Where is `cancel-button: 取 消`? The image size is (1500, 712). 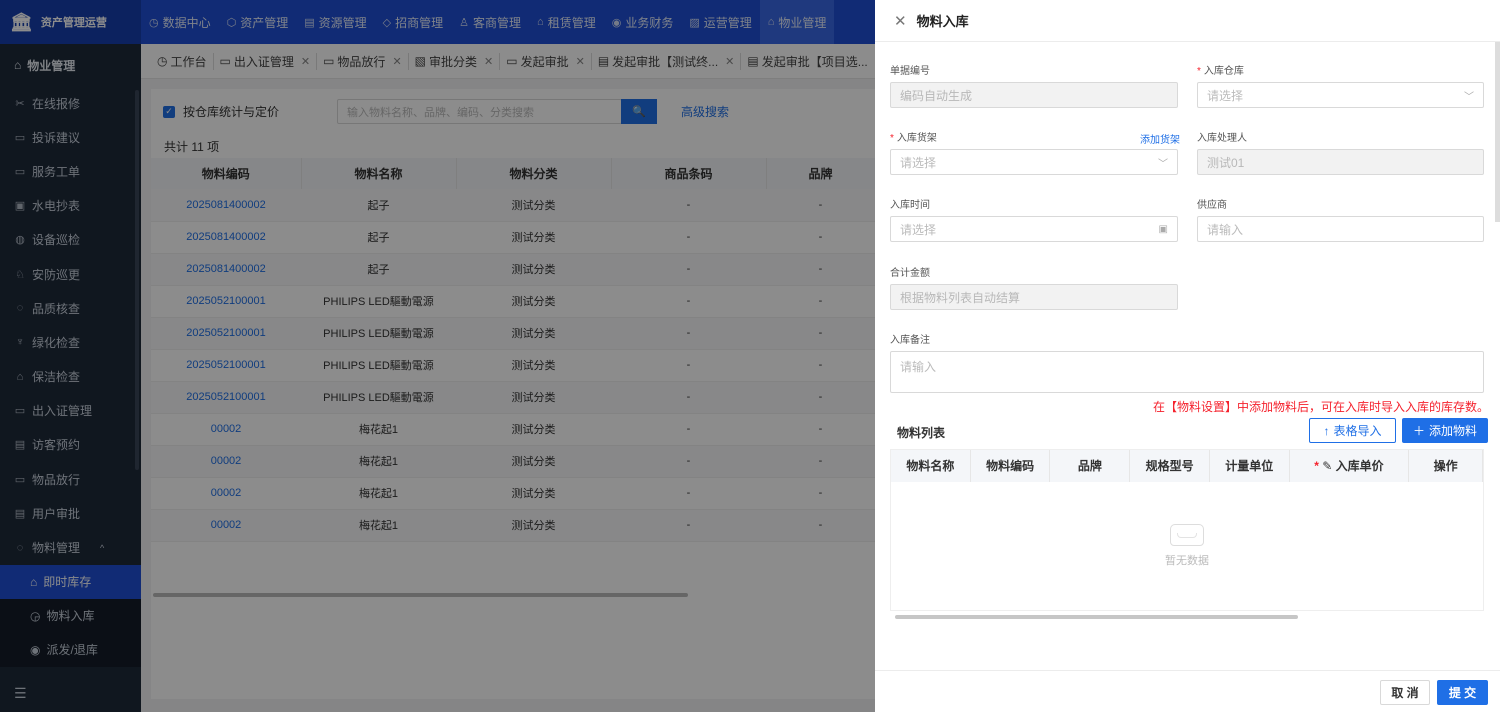
cancel-button: 取 消 is located at coordinates (1405, 692).